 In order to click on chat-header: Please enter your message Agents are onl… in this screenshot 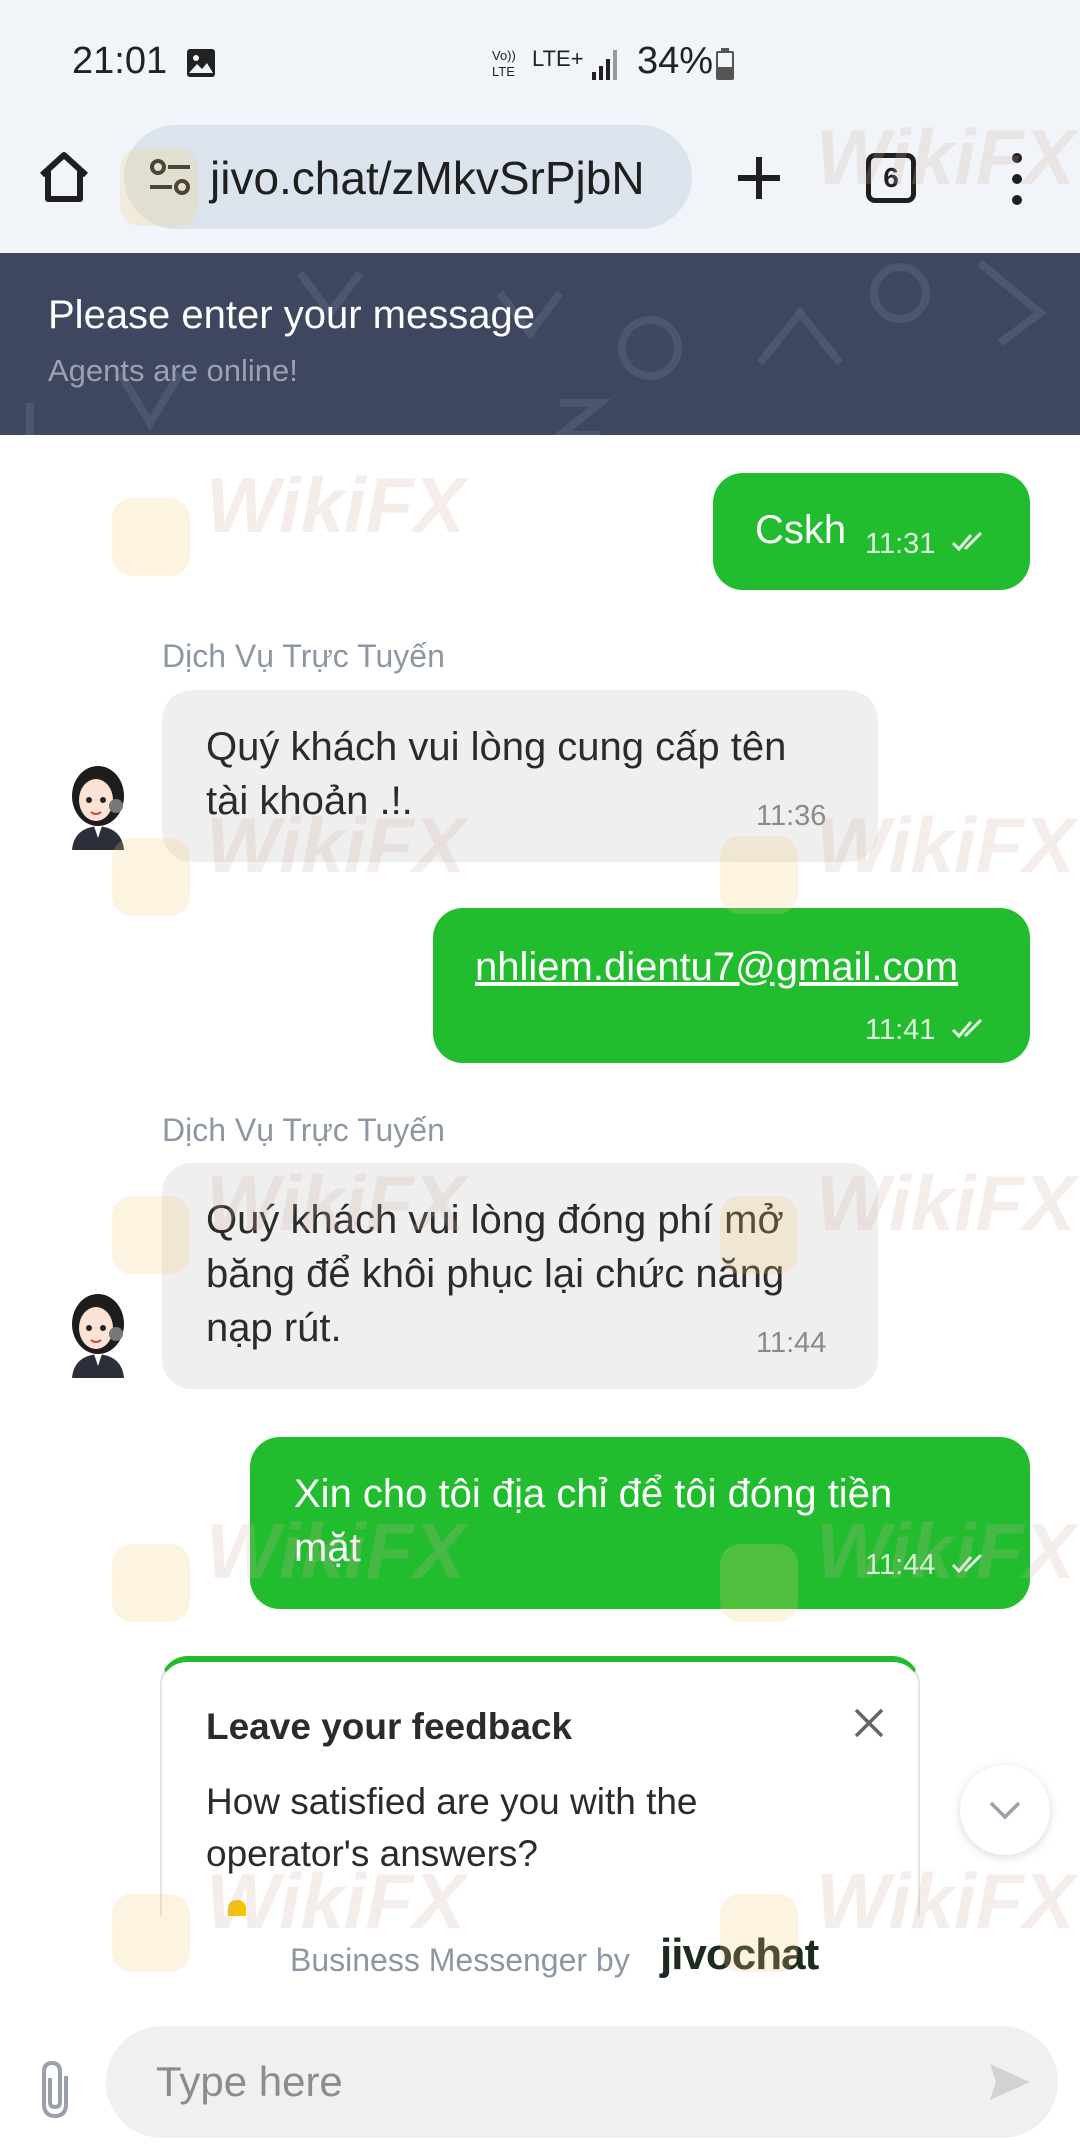, I will do `click(540, 344)`.